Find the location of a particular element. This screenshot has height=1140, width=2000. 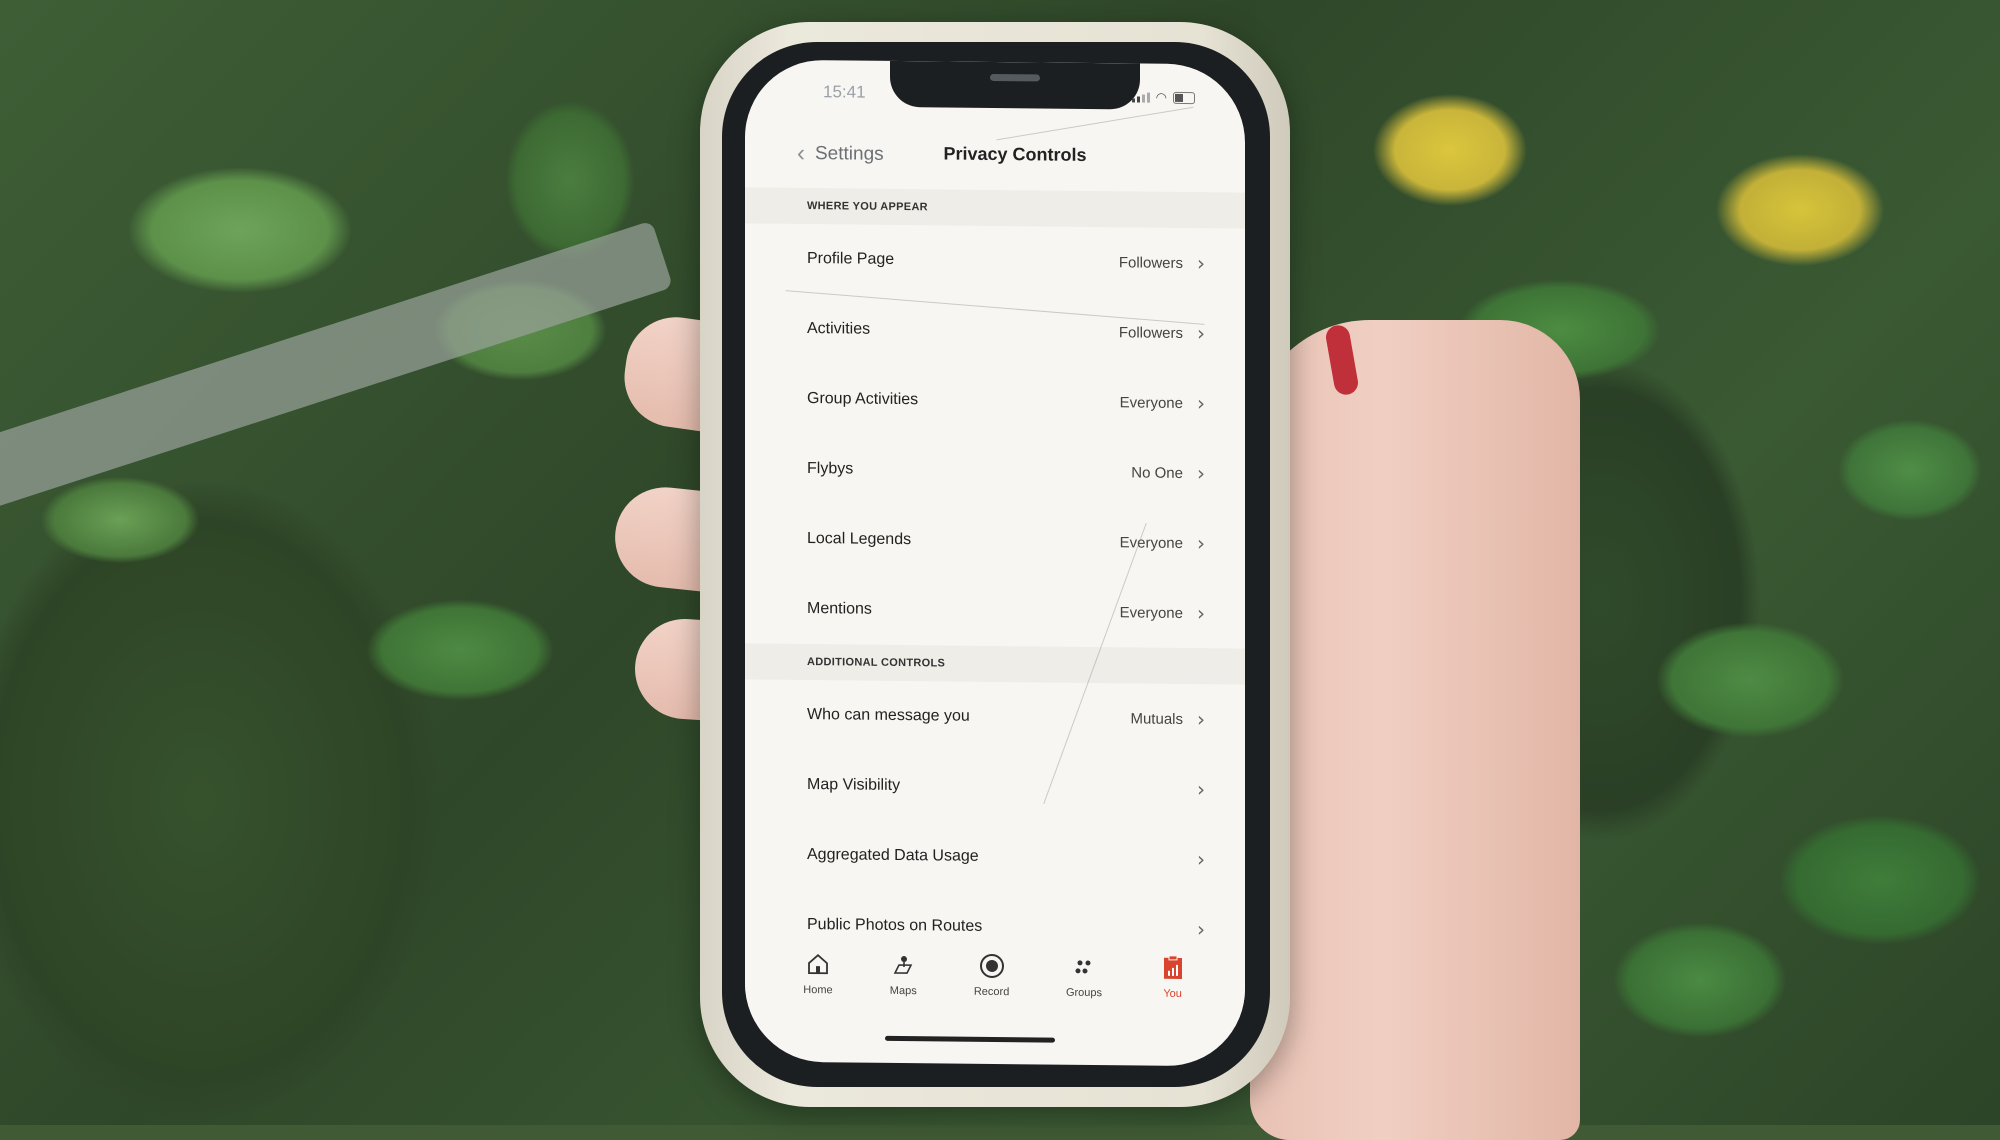

tab-bar: Home Maps Record Groups You is located at coordinates (995, 984).